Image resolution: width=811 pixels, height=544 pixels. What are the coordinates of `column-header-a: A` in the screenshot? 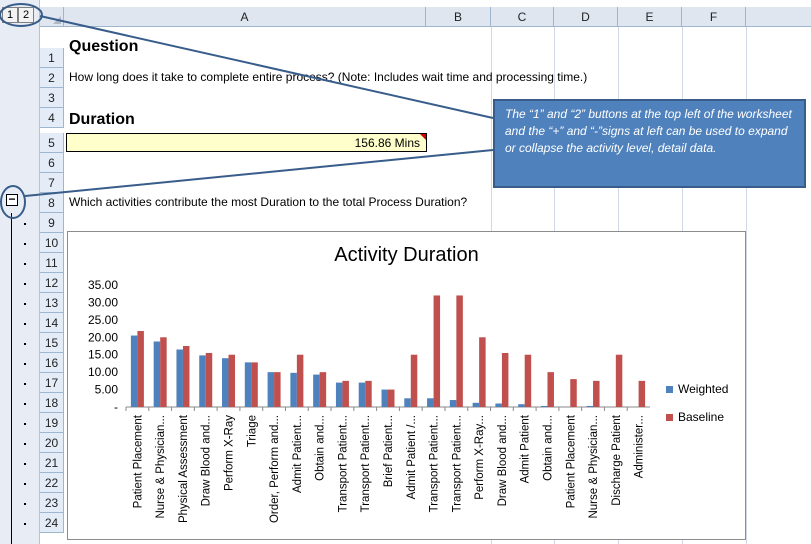 It's located at (245, 17).